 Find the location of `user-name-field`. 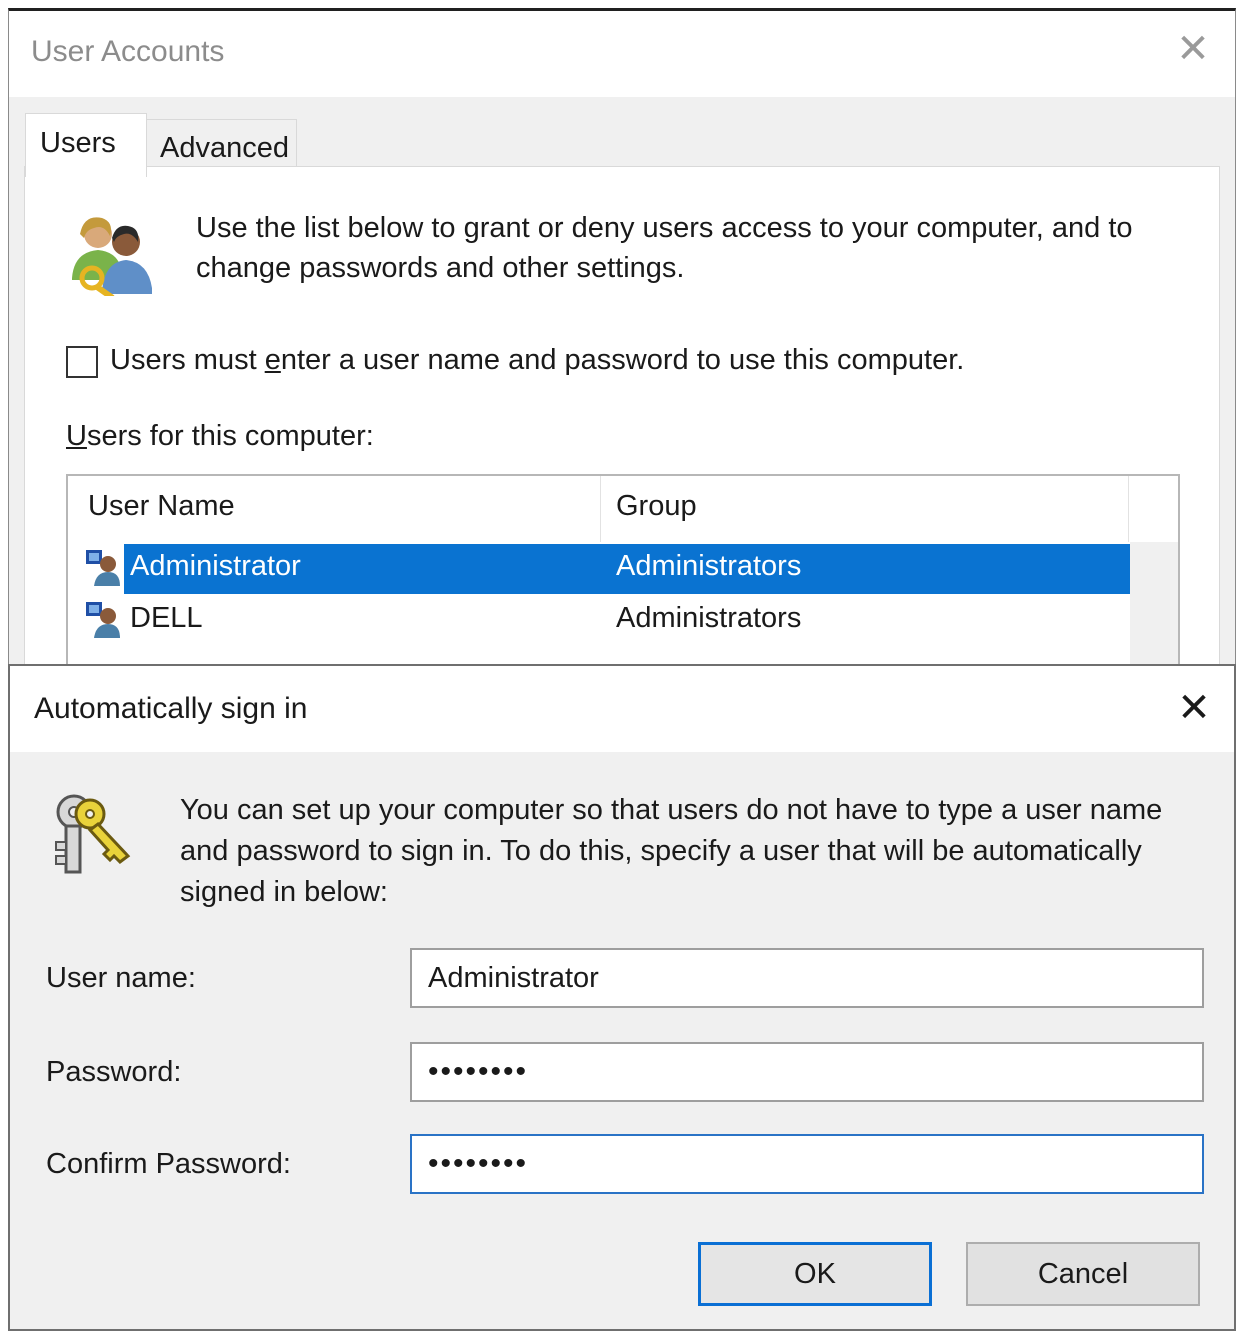

user-name-field is located at coordinates (807, 978).